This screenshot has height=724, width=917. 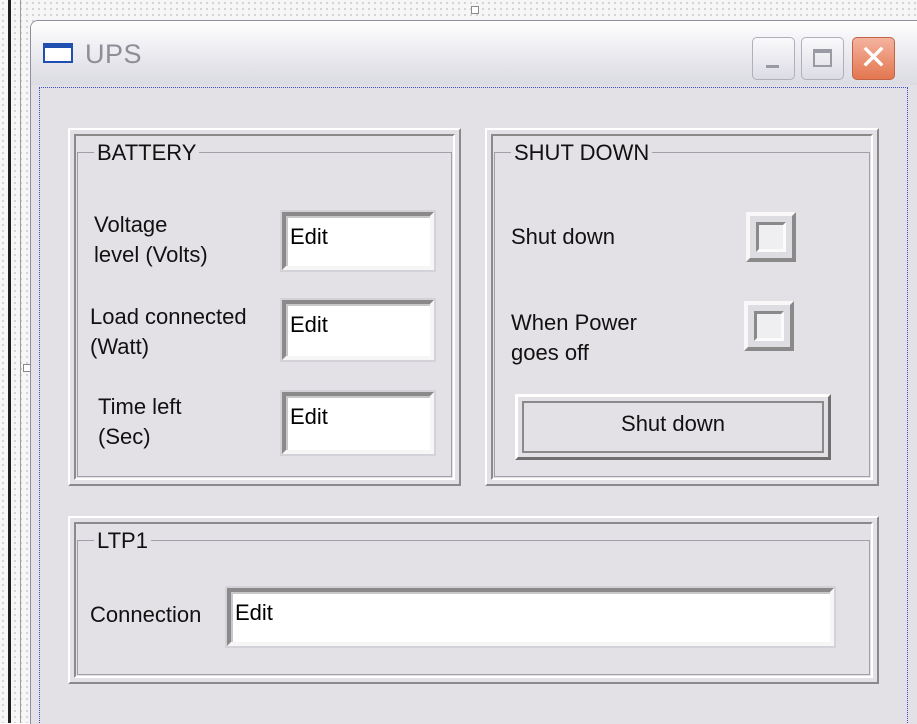 I want to click on shutdown-checkbox, so click(x=771, y=237).